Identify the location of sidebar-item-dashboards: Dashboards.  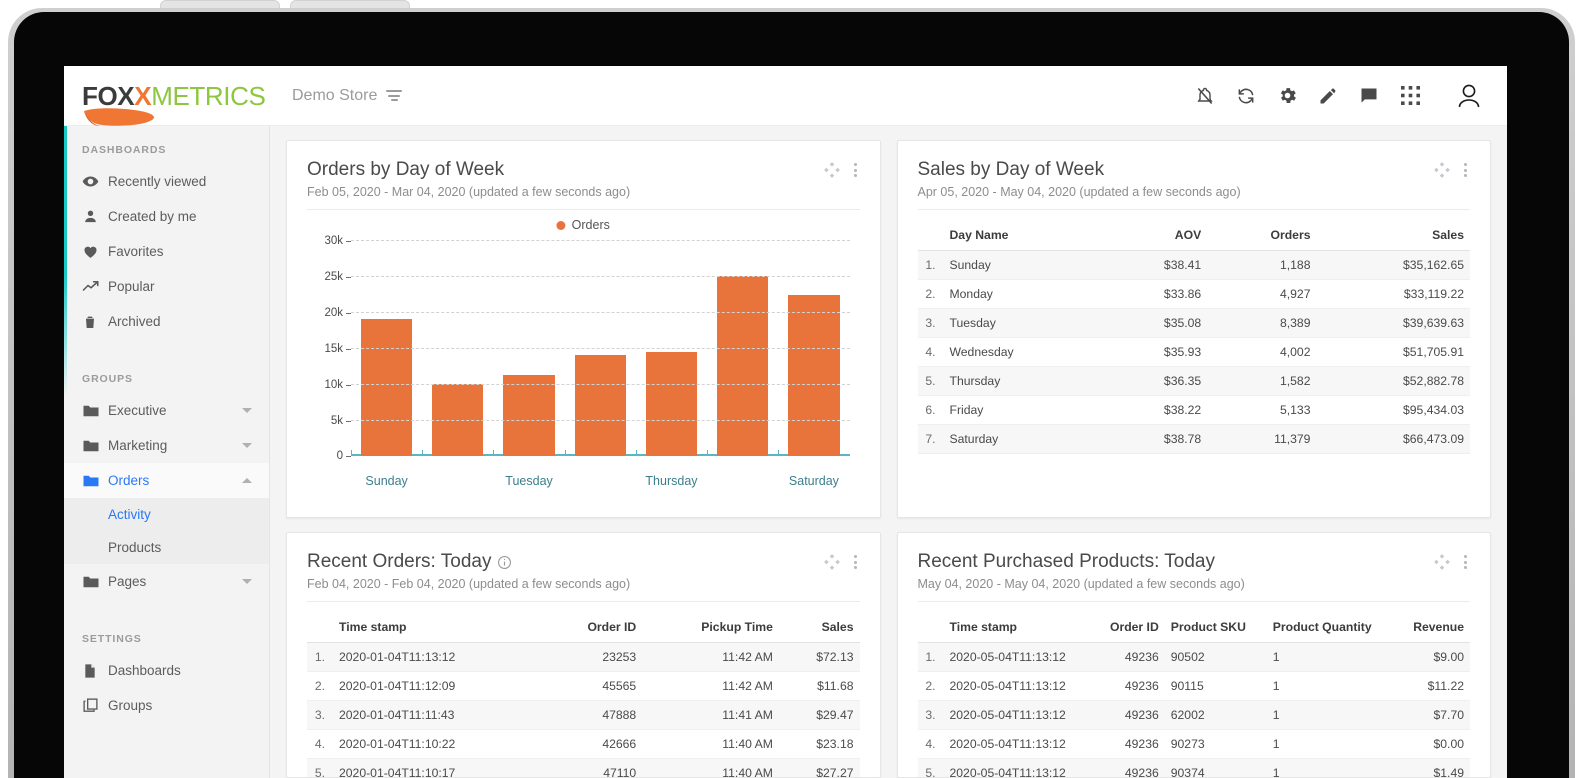
(166, 670).